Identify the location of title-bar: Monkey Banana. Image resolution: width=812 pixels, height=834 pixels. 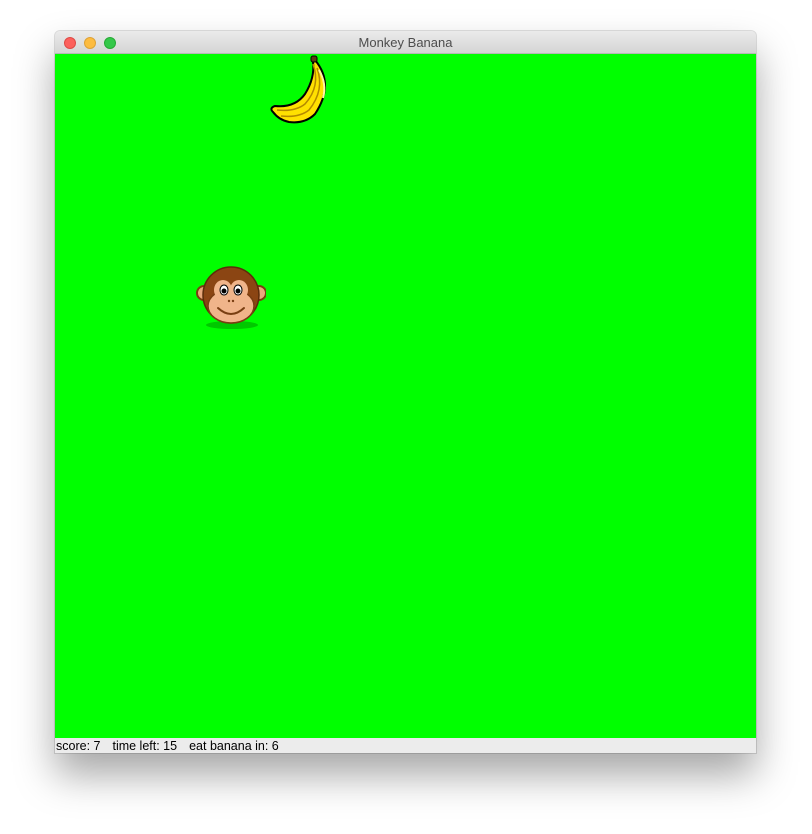
(405, 42).